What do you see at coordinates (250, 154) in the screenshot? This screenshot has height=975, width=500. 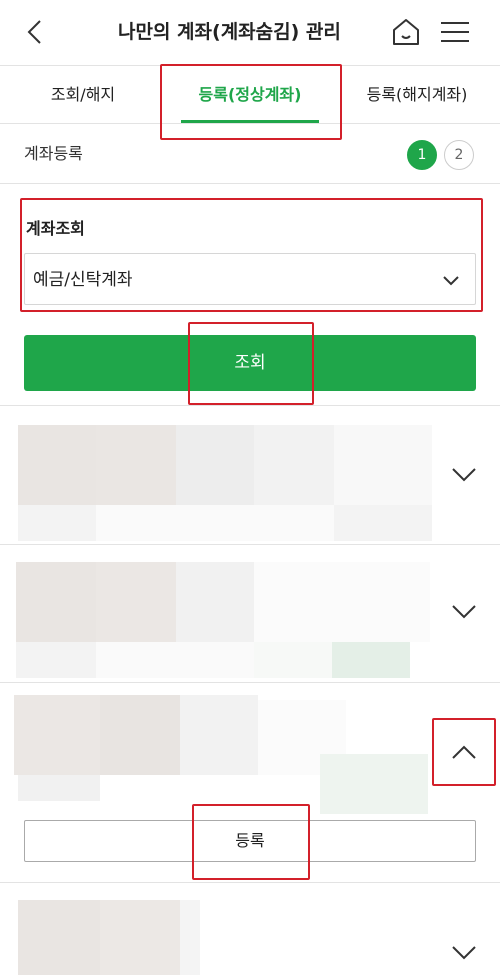 I see `step-header: 계좌등록 1 2` at bounding box center [250, 154].